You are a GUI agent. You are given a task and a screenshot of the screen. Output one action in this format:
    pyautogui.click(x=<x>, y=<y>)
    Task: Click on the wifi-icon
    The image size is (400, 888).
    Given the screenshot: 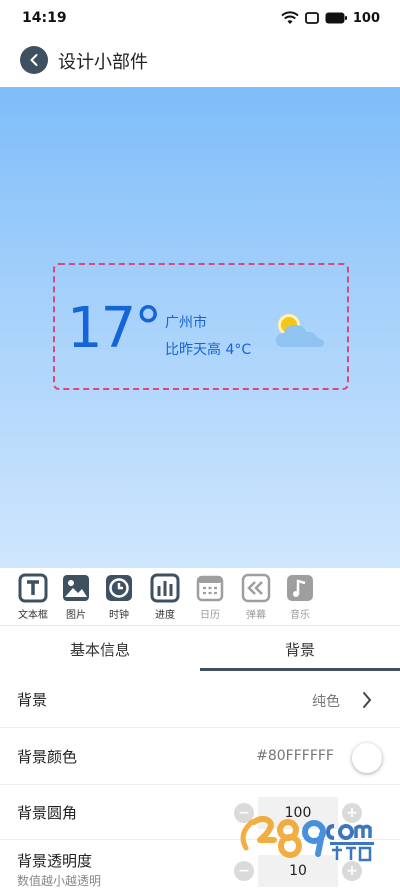 What is the action you would take?
    pyautogui.click(x=290, y=17)
    